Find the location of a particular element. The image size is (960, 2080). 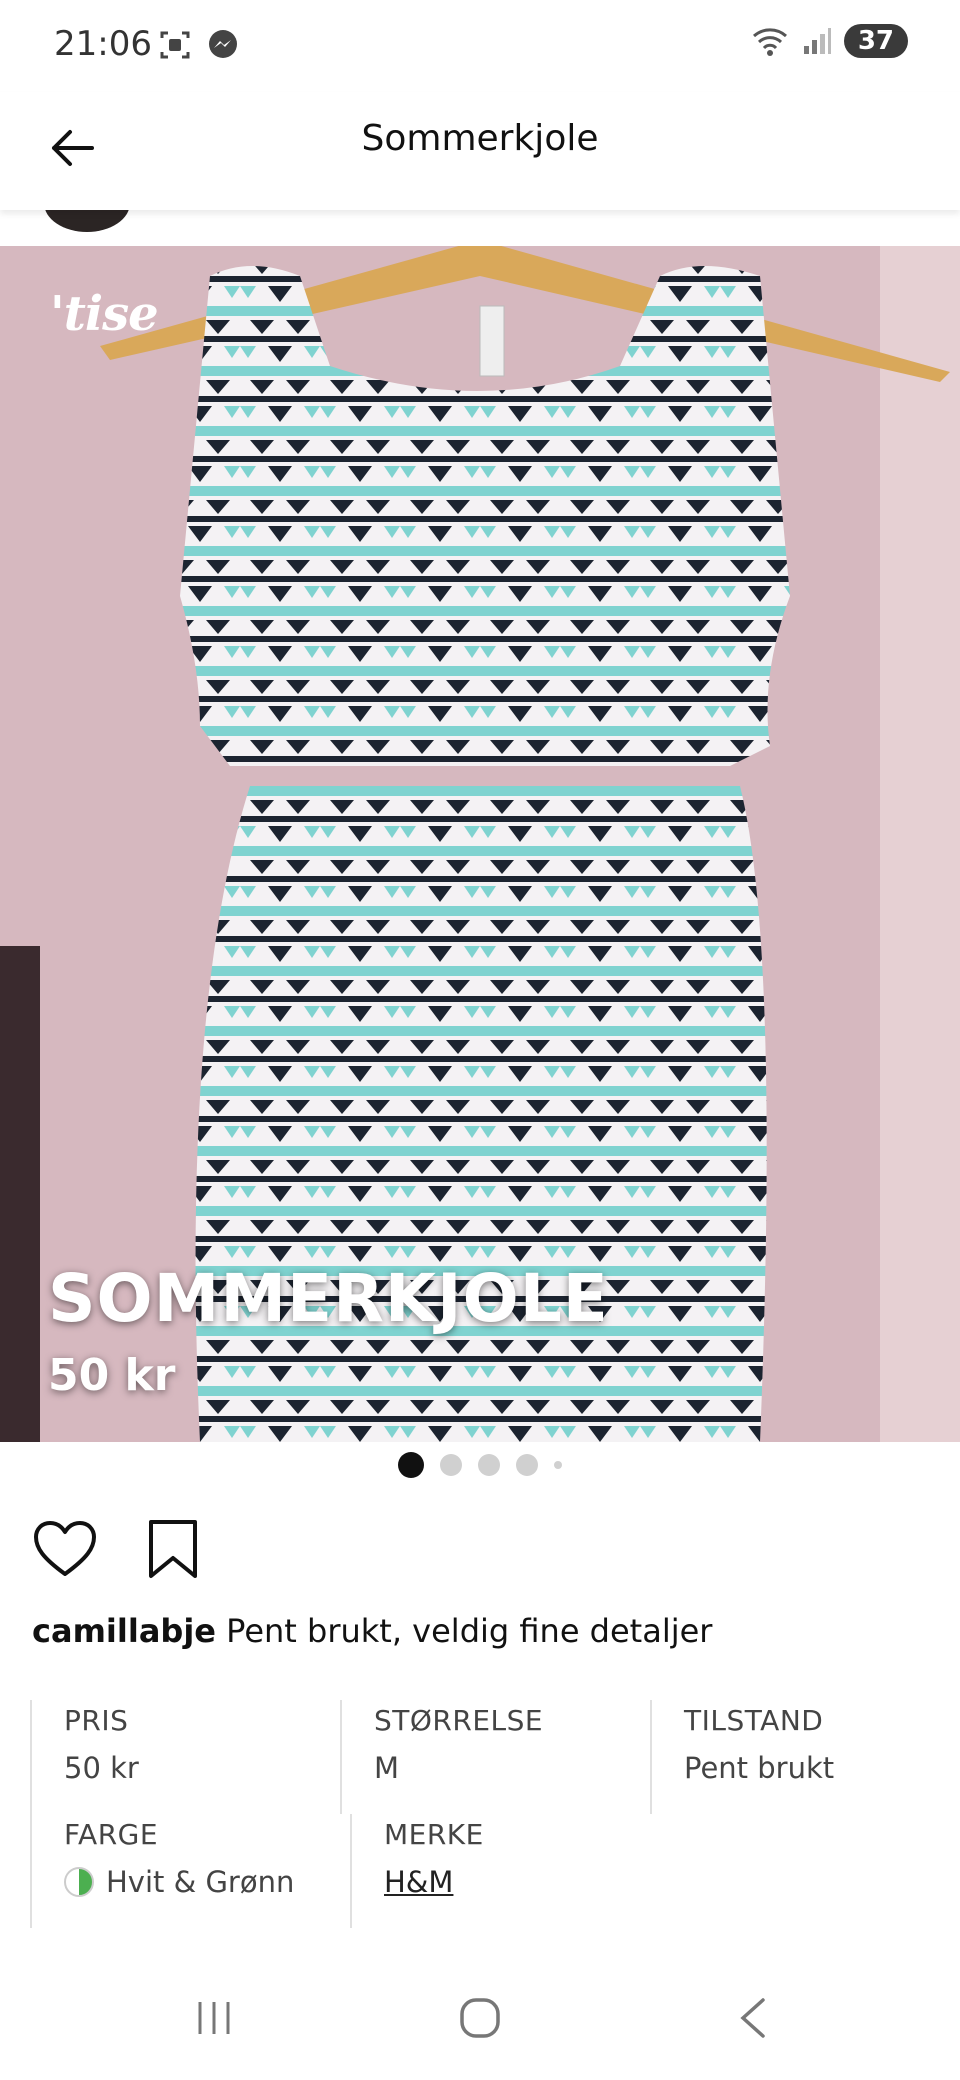

photo-overlay-title: SOMMERKJOLE is located at coordinates (328, 1298).